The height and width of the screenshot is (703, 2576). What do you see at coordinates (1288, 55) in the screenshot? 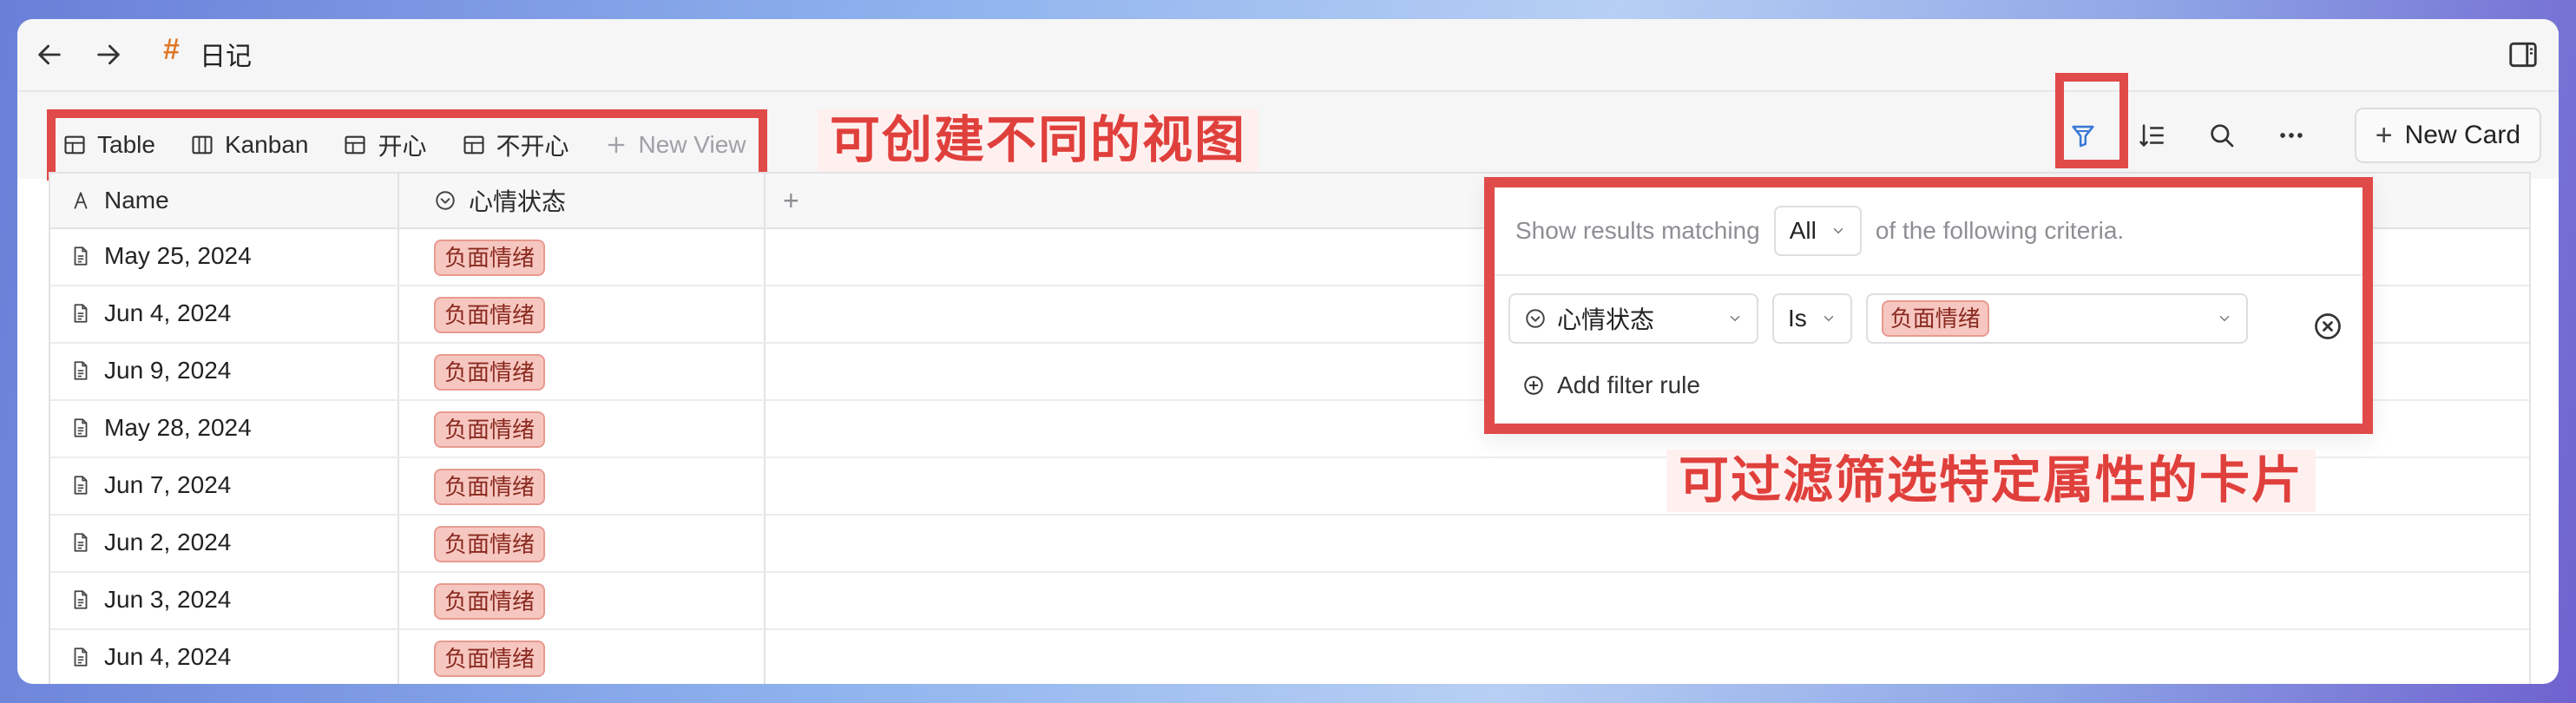
I see `title-bar: # 日记` at bounding box center [1288, 55].